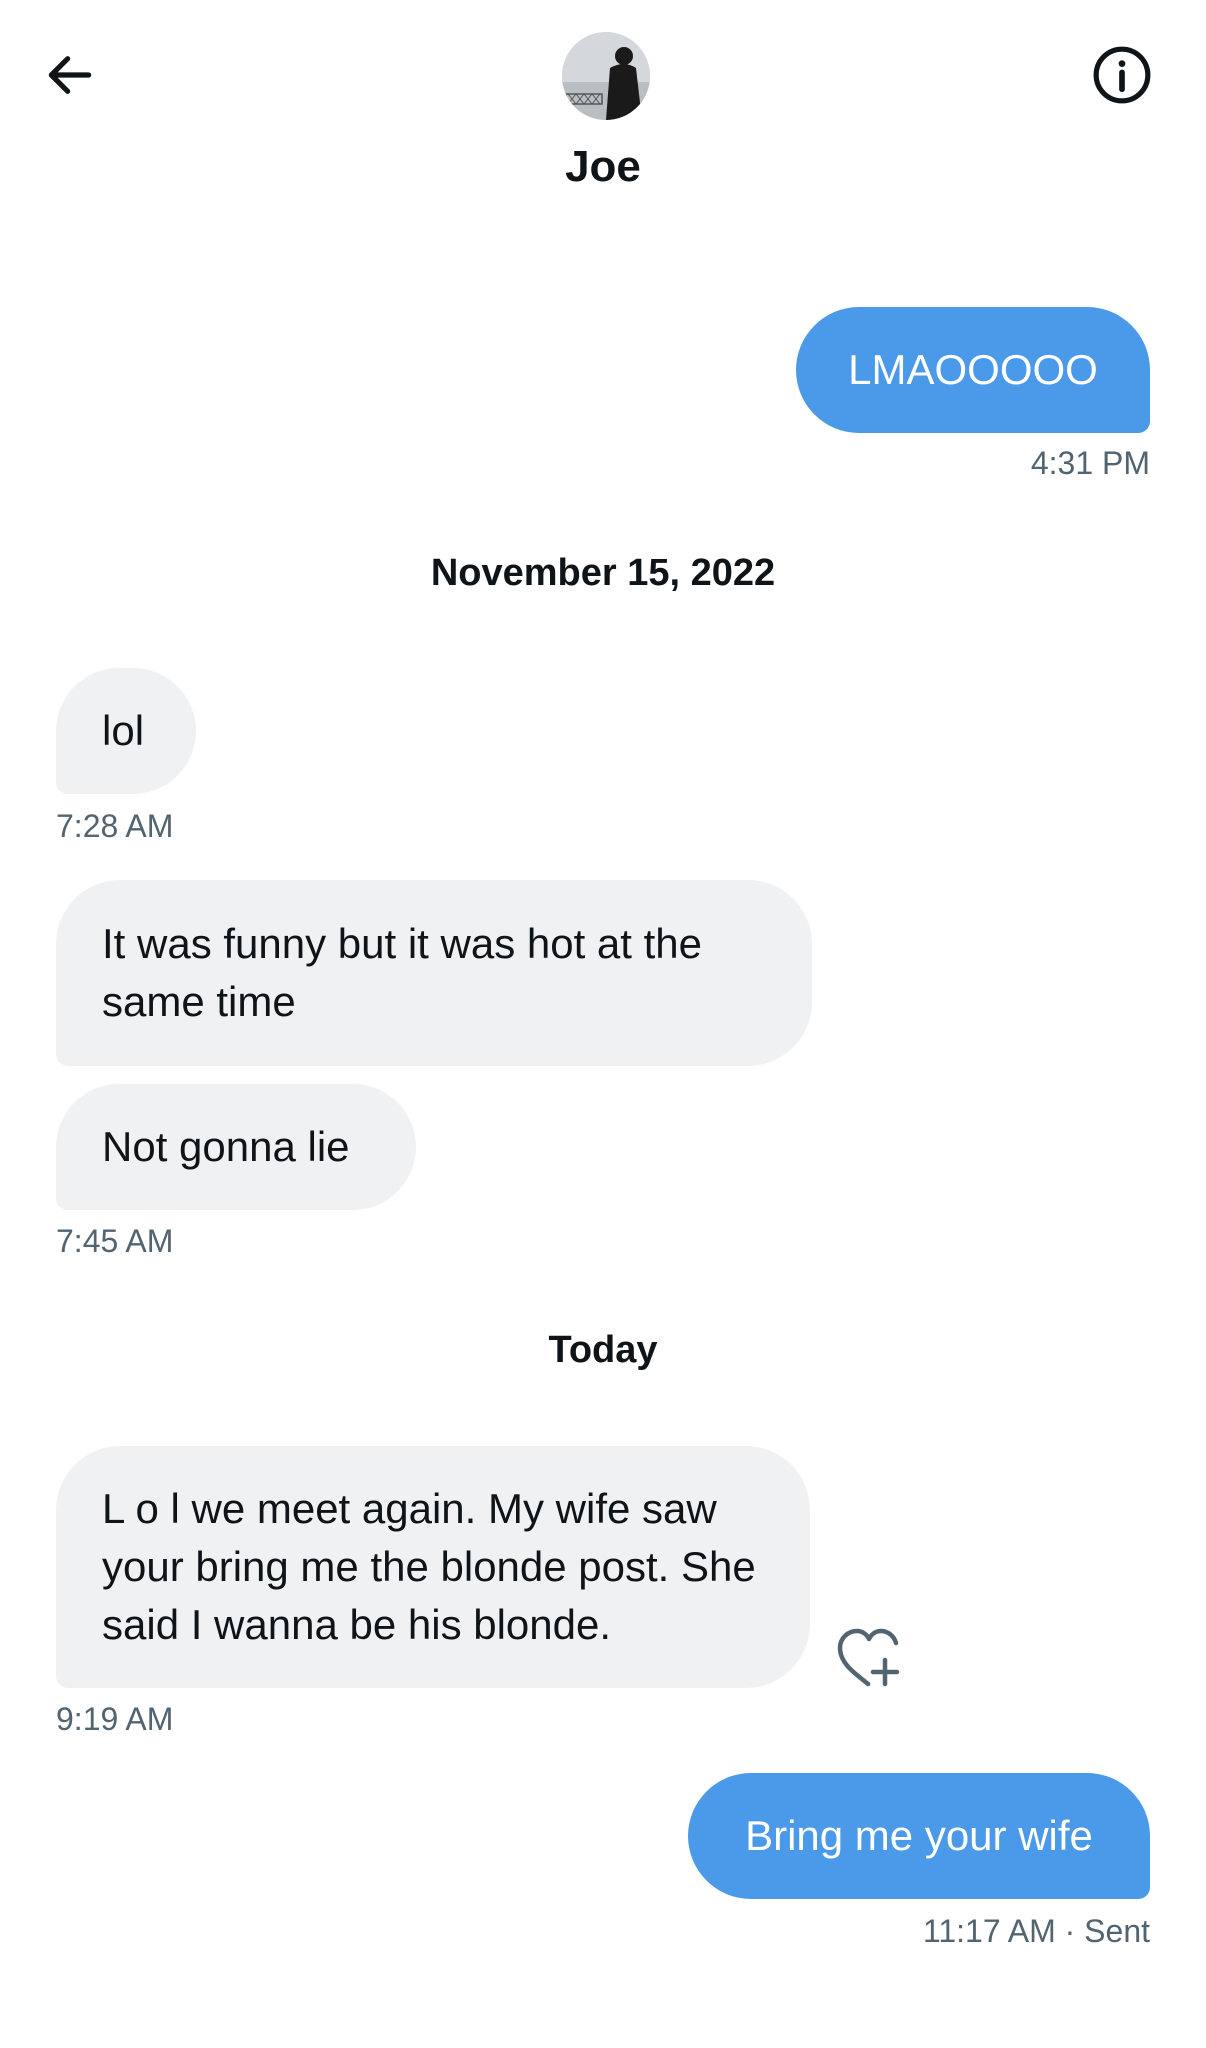  I want to click on message-bubble-sent: Bring me your wife, so click(919, 1836).